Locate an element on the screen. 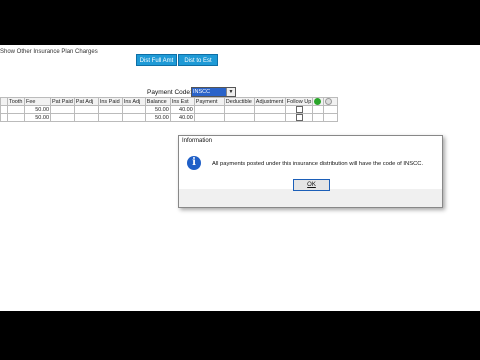 This screenshot has height=360, width=480. show-other-charges-label: Show Other Insurance Plan Charges is located at coordinates (49, 52).